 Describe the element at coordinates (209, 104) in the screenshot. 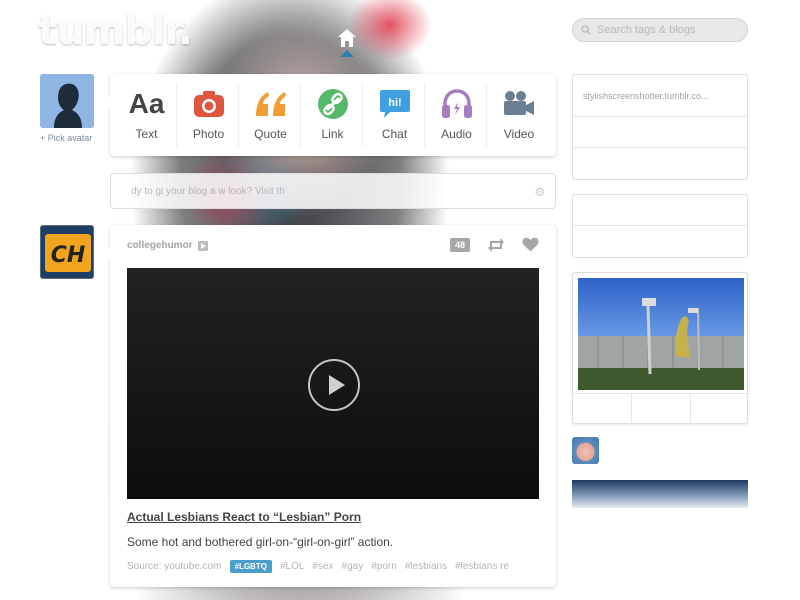

I see `camera-icon` at that location.